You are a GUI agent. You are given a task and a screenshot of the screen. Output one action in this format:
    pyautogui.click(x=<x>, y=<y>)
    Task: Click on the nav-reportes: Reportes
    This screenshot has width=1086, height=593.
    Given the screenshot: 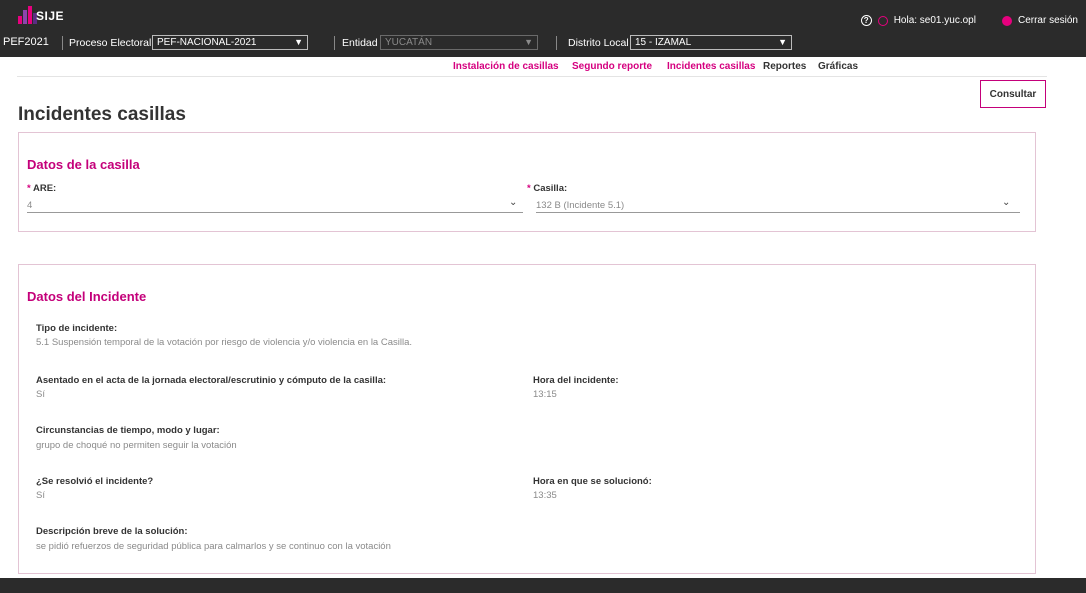 What is the action you would take?
    pyautogui.click(x=784, y=66)
    